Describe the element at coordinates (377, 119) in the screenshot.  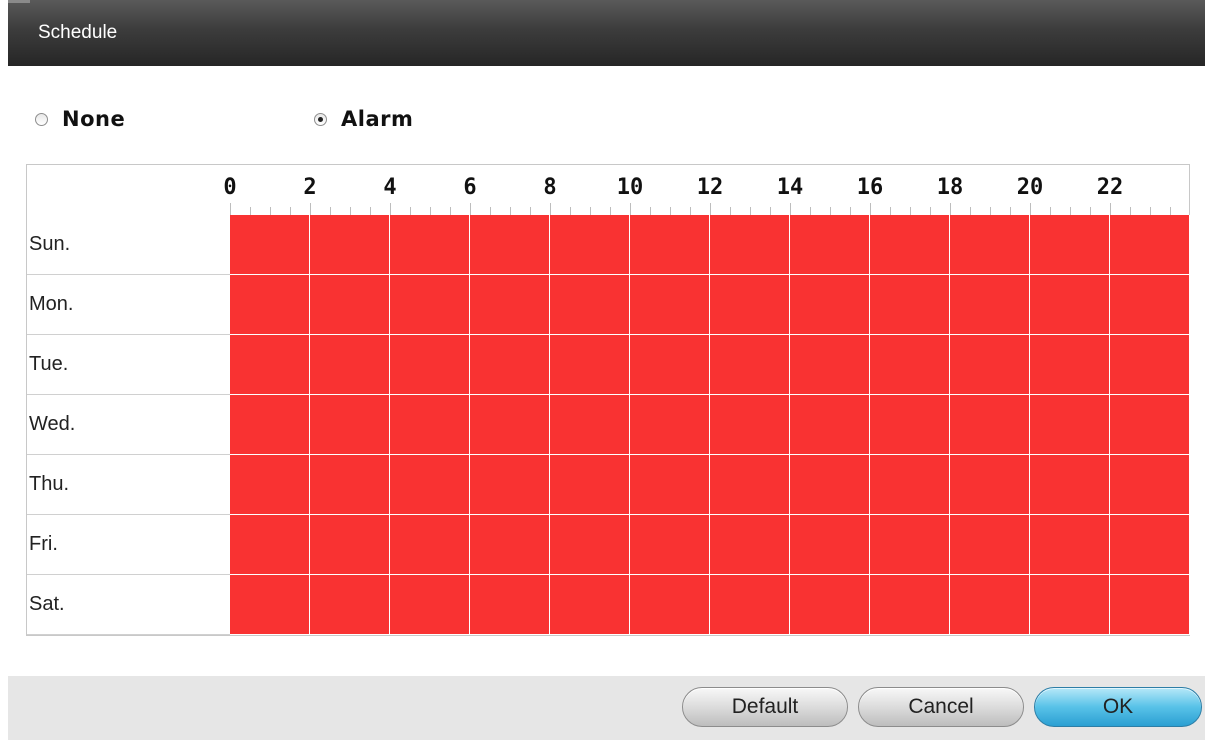
I see `radio-alarm-label: Alarm` at that location.